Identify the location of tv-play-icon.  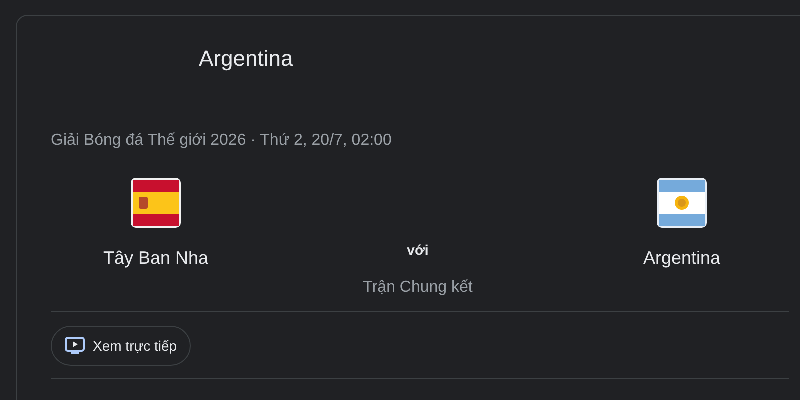
(75, 346).